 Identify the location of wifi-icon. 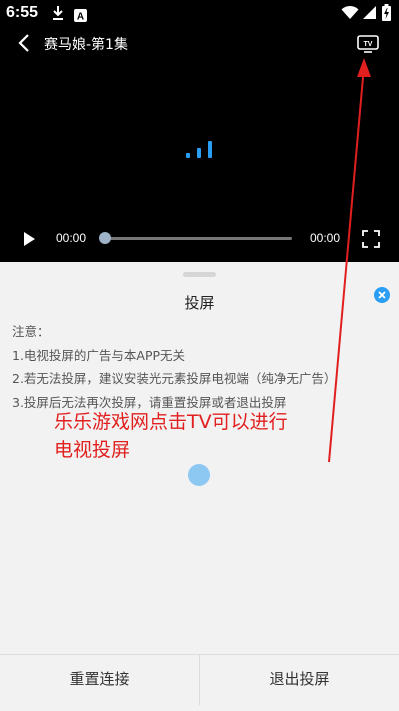
(350, 14).